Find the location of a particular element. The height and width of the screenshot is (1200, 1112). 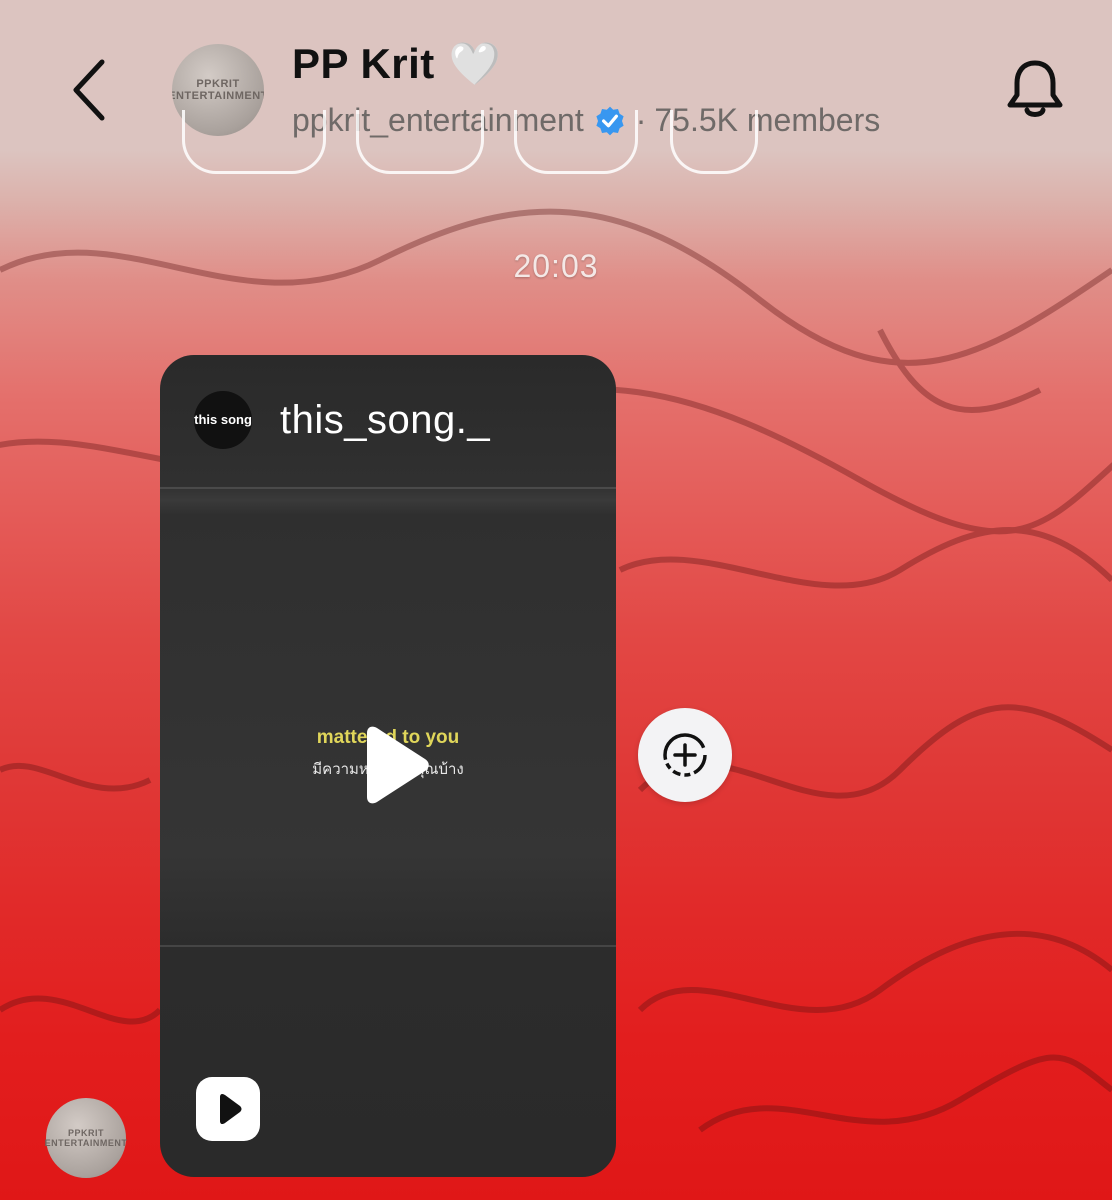

back-button is located at coordinates (90, 90).